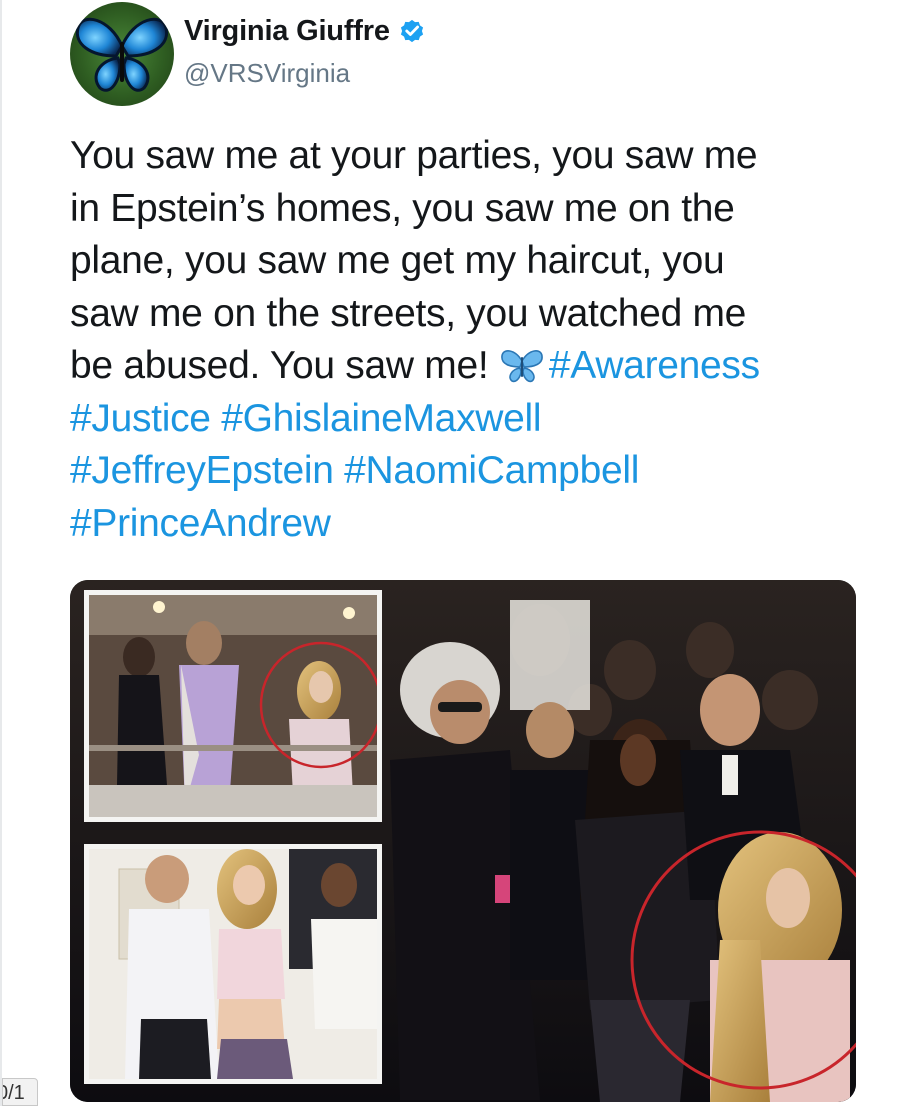  I want to click on tweet-line: be abused. You saw me! #Awareness, so click(470, 366).